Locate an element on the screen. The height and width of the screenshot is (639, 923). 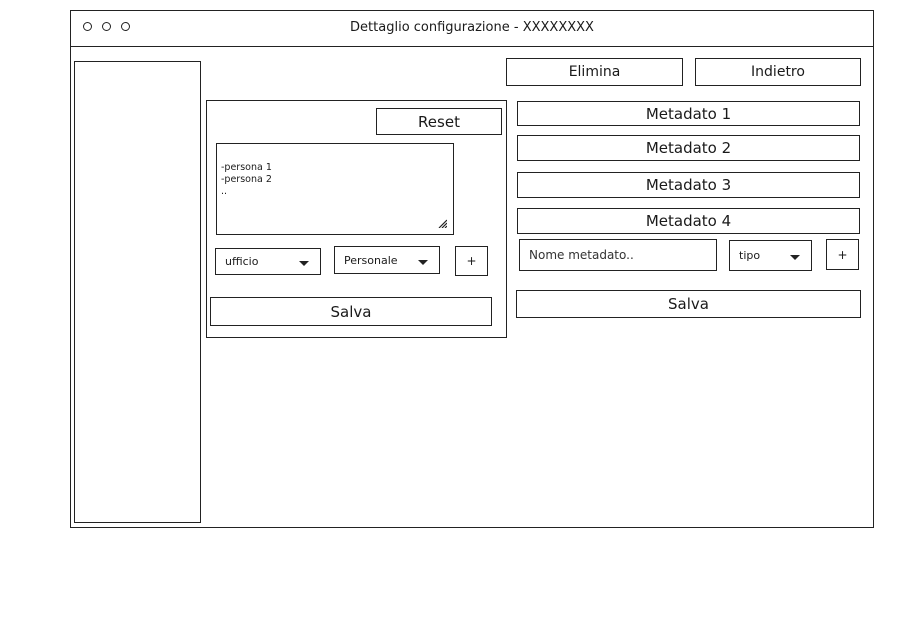
metadata-item: Metadato 2 is located at coordinates (688, 148).